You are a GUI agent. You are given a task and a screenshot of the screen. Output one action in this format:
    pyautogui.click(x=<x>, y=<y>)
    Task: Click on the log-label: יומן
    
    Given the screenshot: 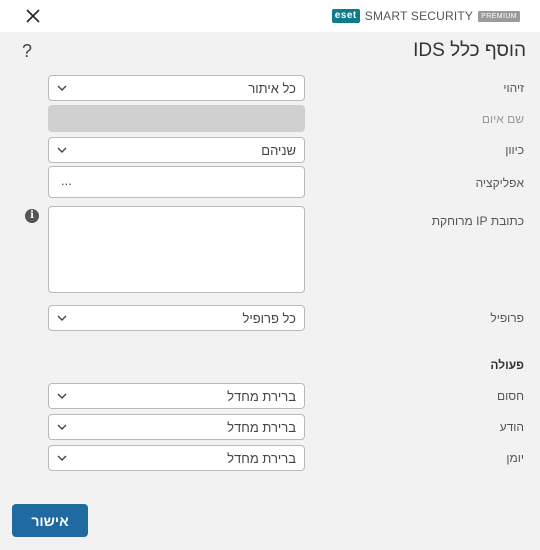 What is the action you would take?
    pyautogui.click(x=515, y=458)
    